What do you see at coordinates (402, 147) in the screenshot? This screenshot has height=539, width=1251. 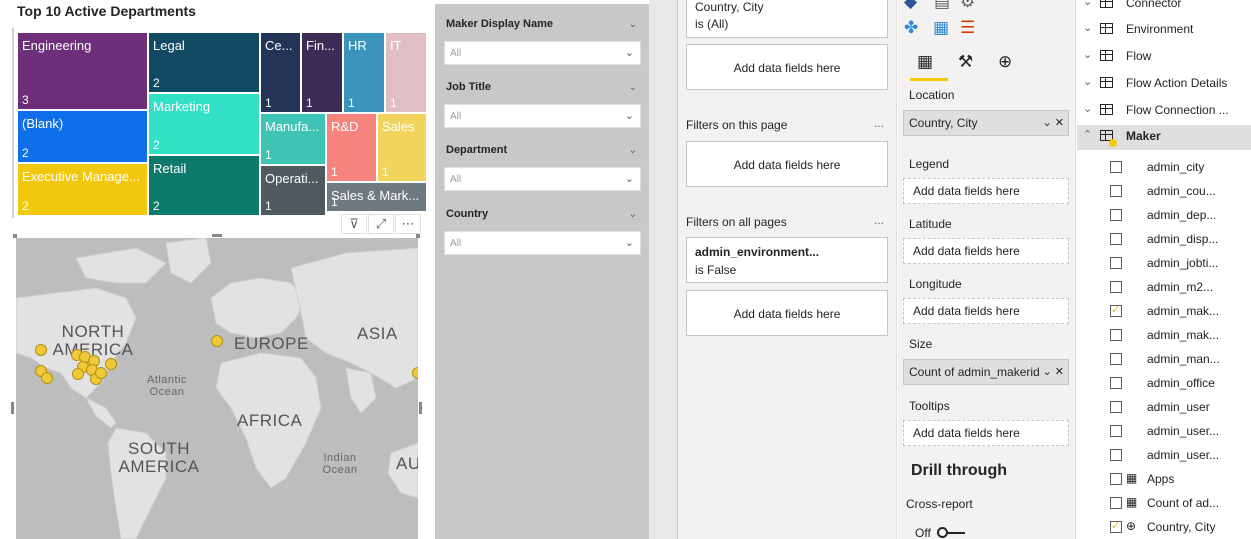 I see `treemap-tile: Sales 1` at bounding box center [402, 147].